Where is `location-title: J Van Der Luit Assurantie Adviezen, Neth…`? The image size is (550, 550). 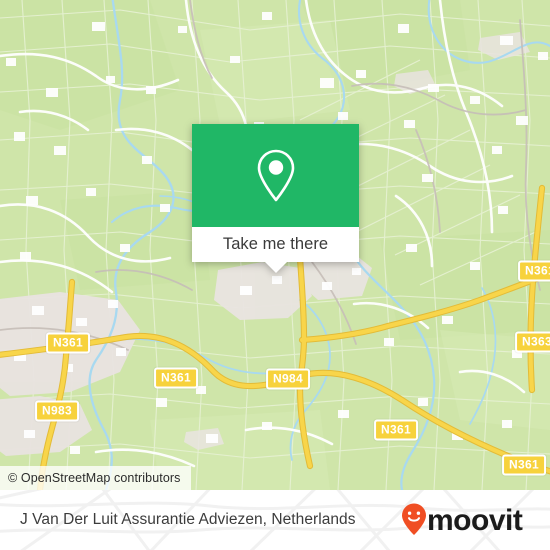
location-title: J Van Der Luit Assurantie Adviezen, Neth… is located at coordinates (188, 519).